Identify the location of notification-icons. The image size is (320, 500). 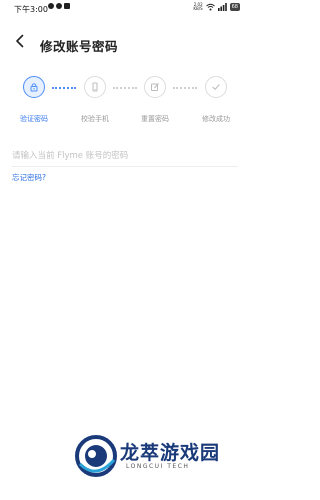
(59, 6).